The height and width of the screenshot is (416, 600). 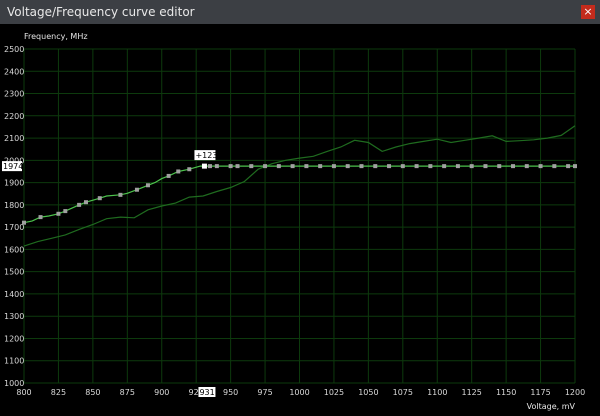 What do you see at coordinates (14, 361) in the screenshot?
I see `y-tick-label: 1100` at bounding box center [14, 361].